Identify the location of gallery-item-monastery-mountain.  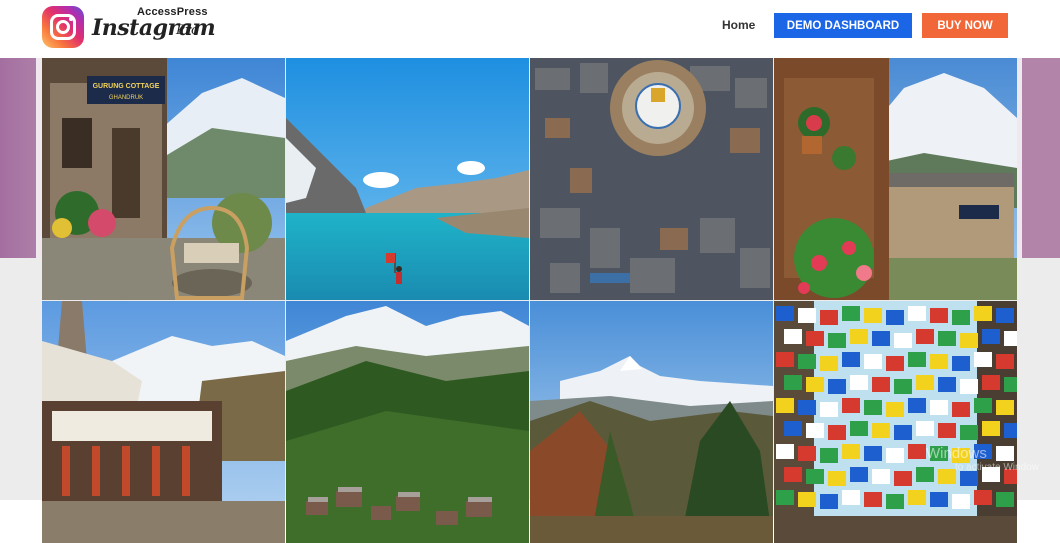
(163, 422).